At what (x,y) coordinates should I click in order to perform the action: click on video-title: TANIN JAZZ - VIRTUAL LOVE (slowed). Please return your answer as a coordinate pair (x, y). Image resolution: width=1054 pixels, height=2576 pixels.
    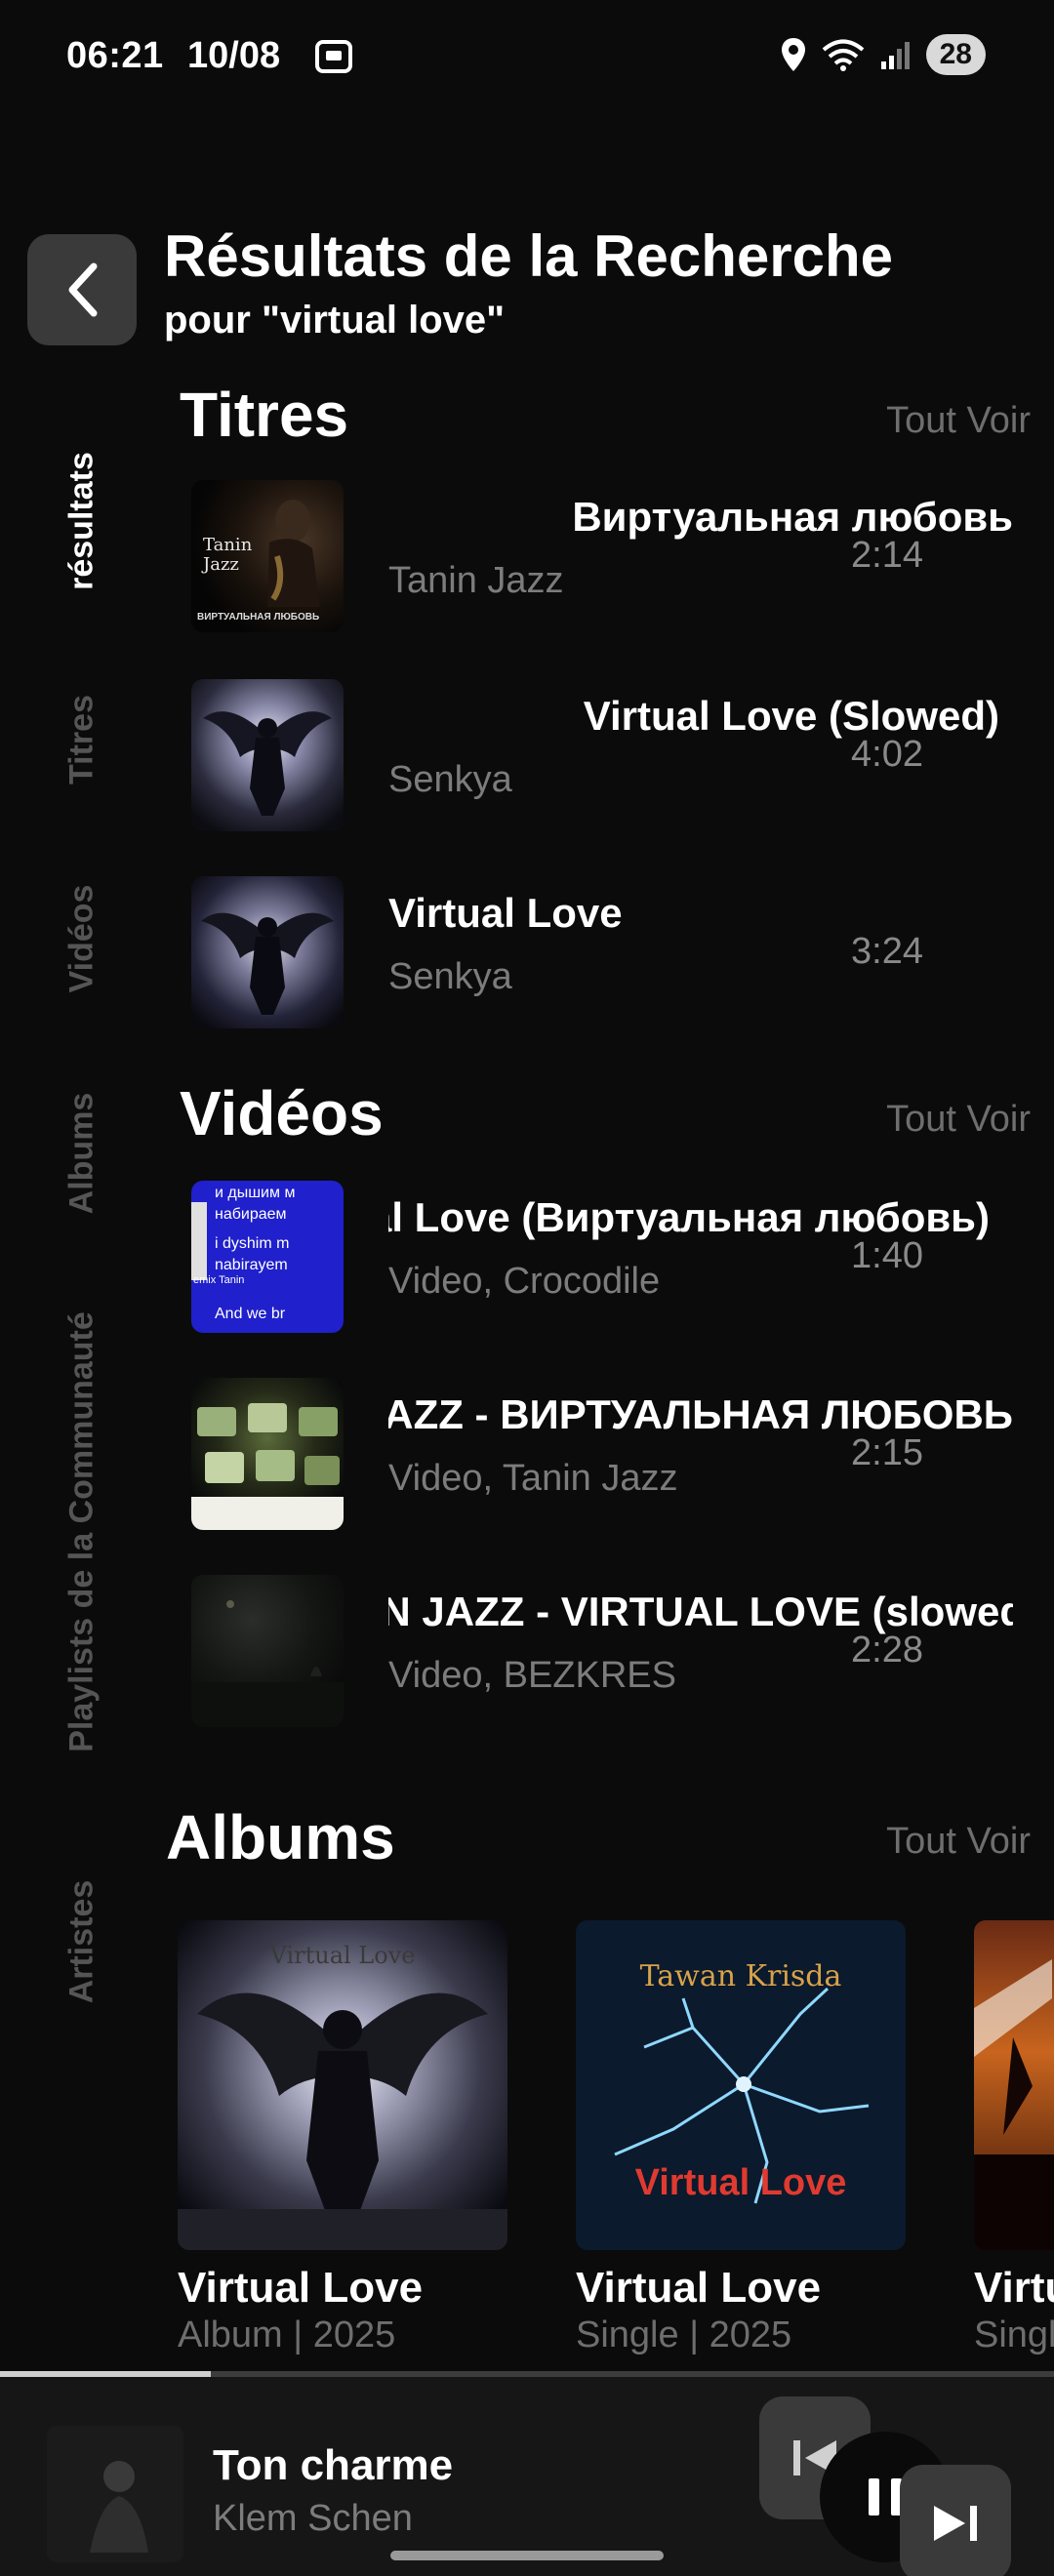
    Looking at the image, I should click on (700, 1611).